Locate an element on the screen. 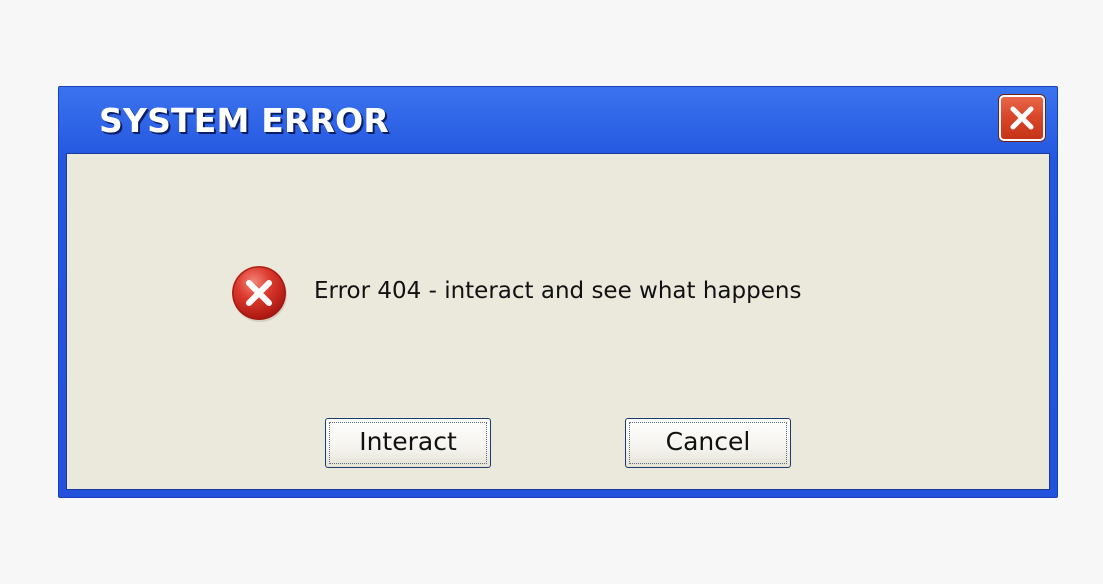 The height and width of the screenshot is (584, 1103). close-button is located at coordinates (1022, 118).